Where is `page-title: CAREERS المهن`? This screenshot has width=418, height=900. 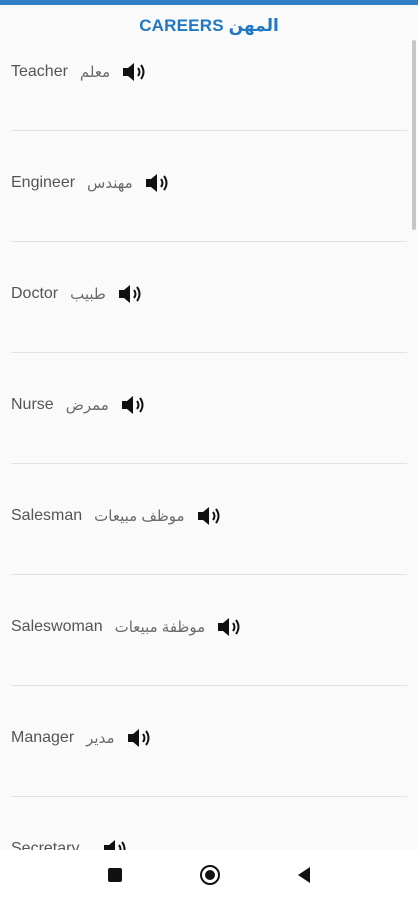
page-title: CAREERS المهن is located at coordinates (209, 25).